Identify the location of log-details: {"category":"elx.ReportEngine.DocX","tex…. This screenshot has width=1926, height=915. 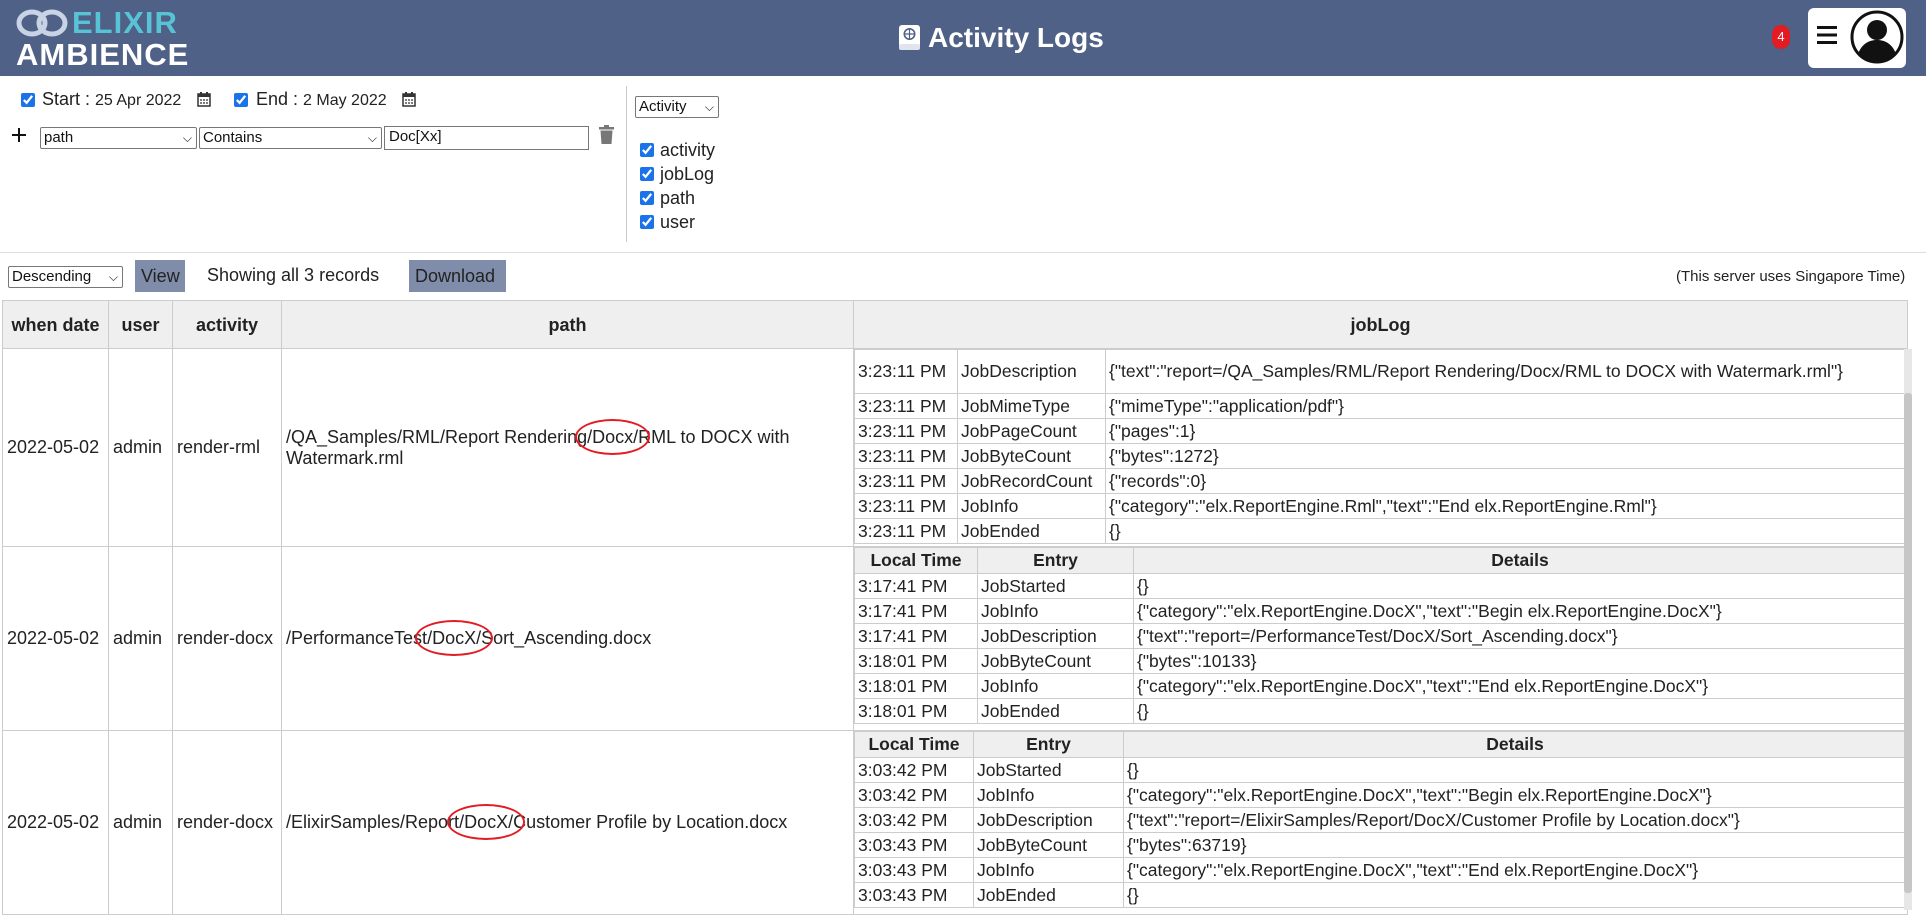
(1520, 686).